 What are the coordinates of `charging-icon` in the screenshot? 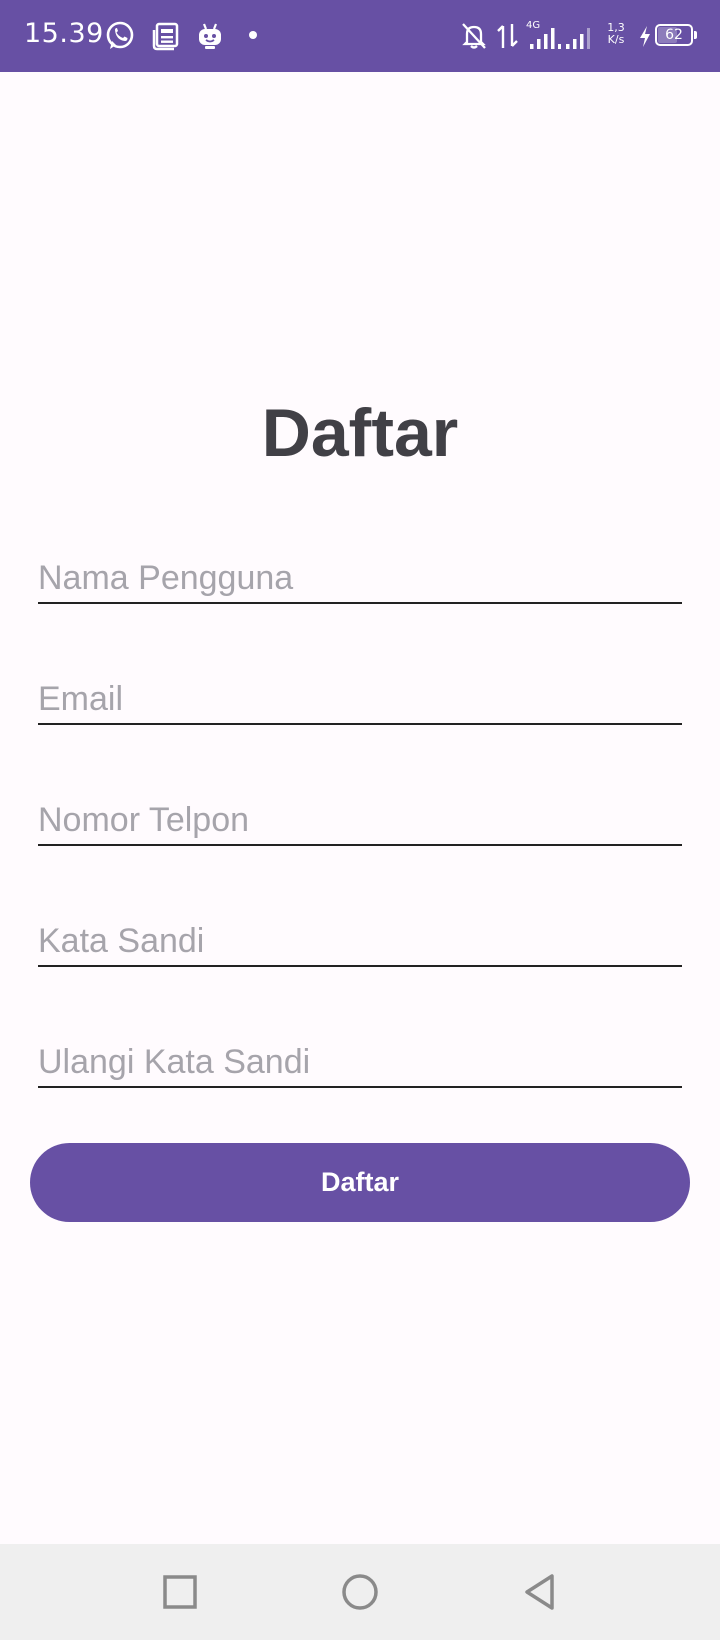 It's located at (645, 36).